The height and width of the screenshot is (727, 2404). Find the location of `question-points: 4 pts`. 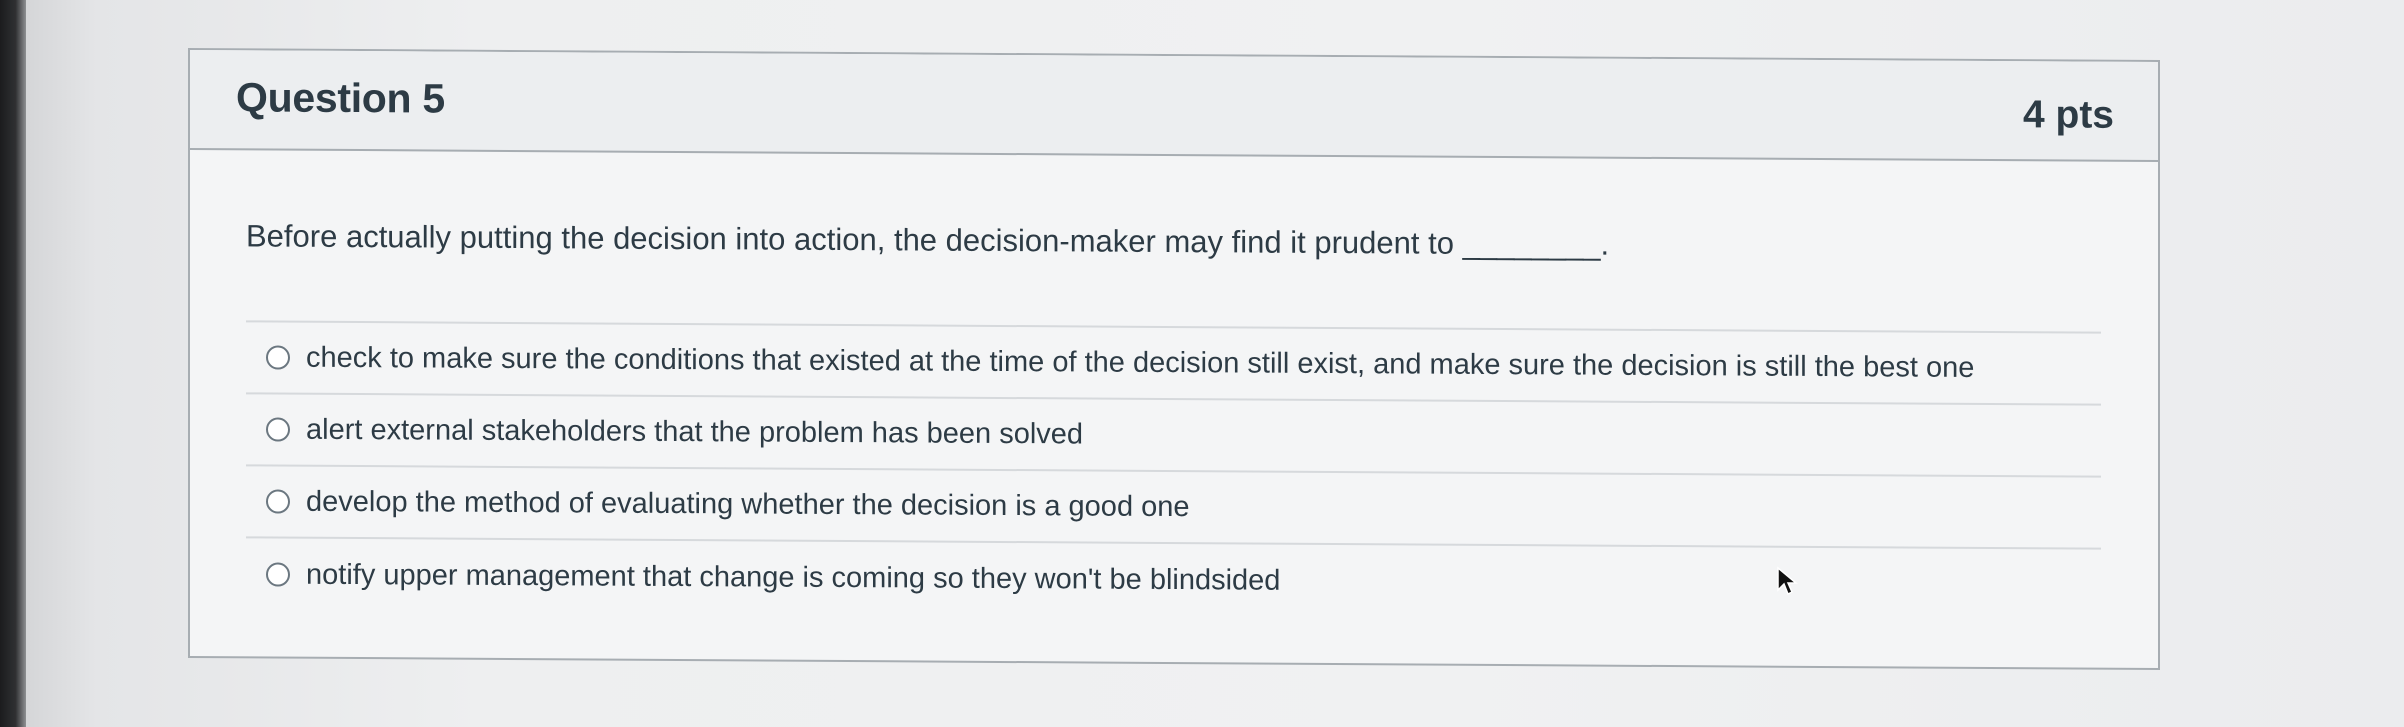

question-points: 4 pts is located at coordinates (2068, 115).